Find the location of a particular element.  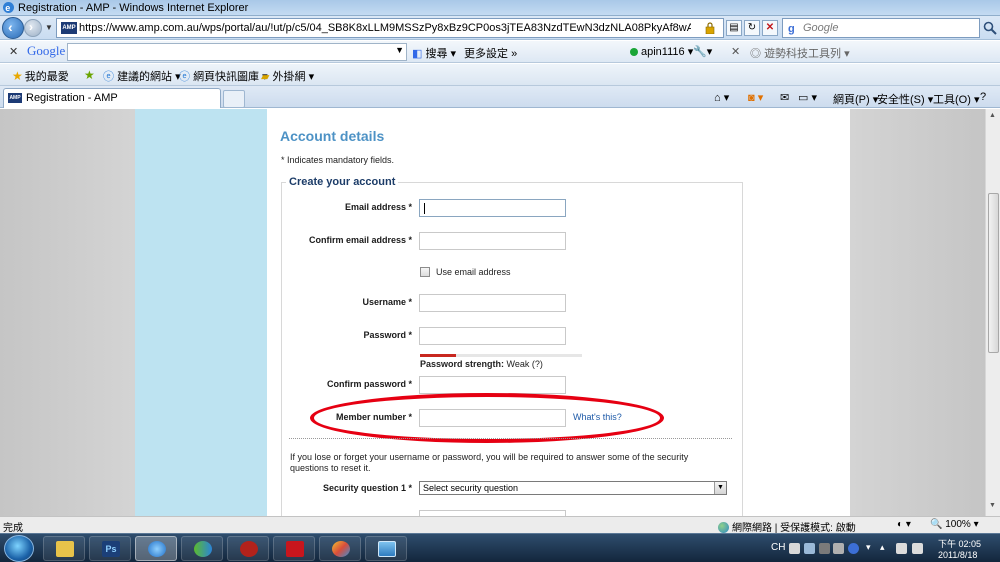

scroll-up-icon: ▲ is located at coordinates (992, 115).